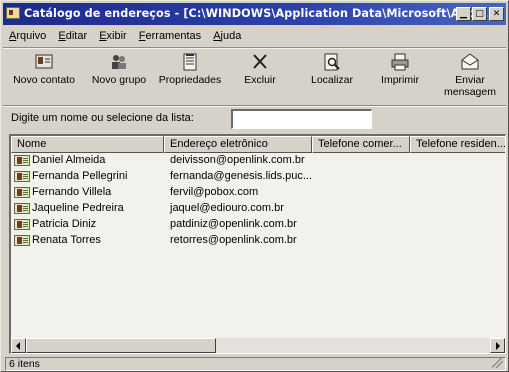  Describe the element at coordinates (24, 364) in the screenshot. I see `status-item-count: 6 itens` at that location.